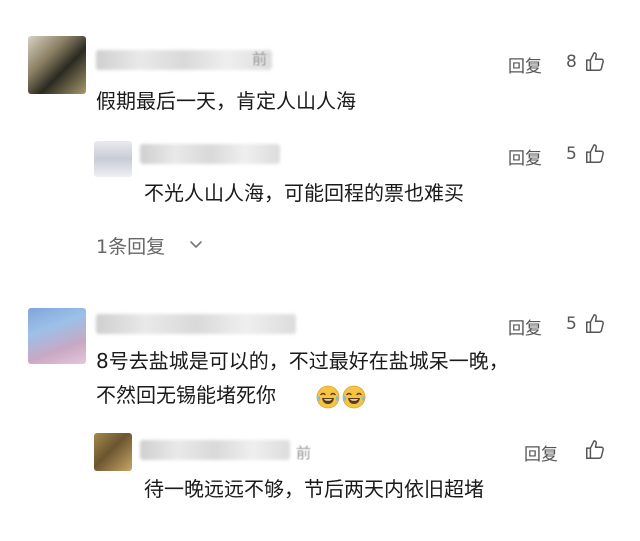 The height and width of the screenshot is (541, 640). Describe the element at coordinates (314, 489) in the screenshot. I see `reply-text: 待一晚远远不够，节后两天内依旧超堵` at that location.